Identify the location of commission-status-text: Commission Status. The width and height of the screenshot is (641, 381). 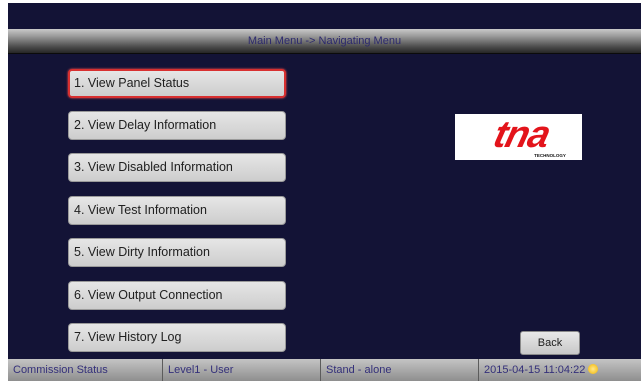
(60, 370).